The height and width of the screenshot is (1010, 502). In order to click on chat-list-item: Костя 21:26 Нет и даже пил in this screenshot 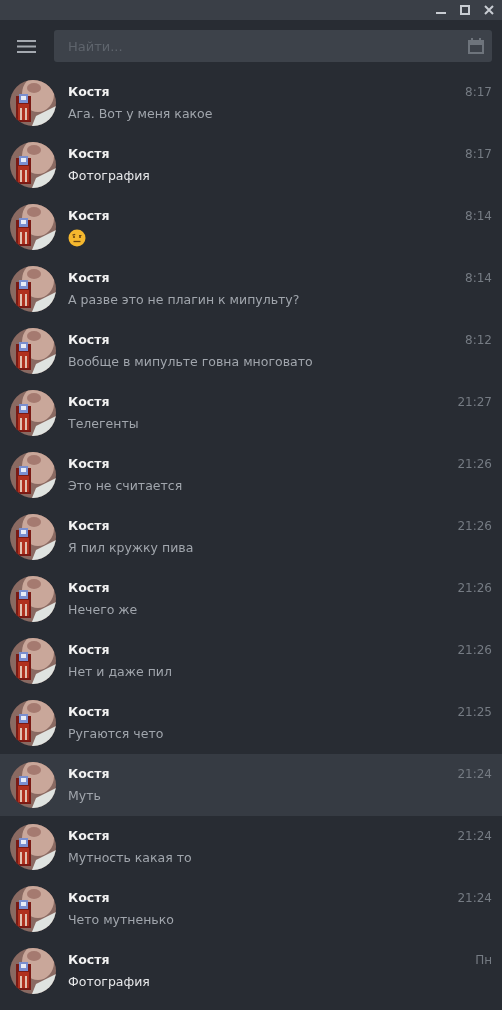, I will do `click(251, 661)`.